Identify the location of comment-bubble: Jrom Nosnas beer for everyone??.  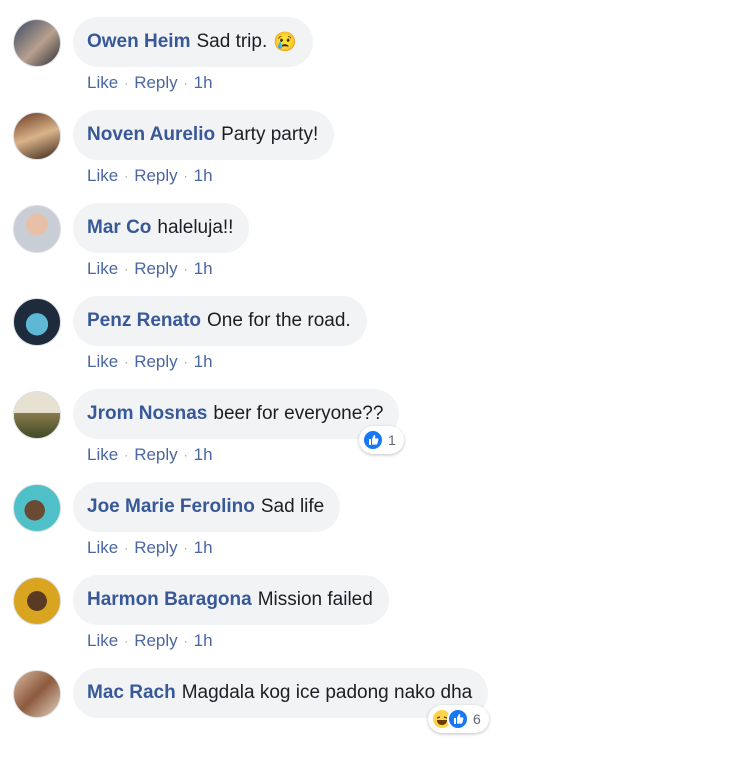
(236, 414).